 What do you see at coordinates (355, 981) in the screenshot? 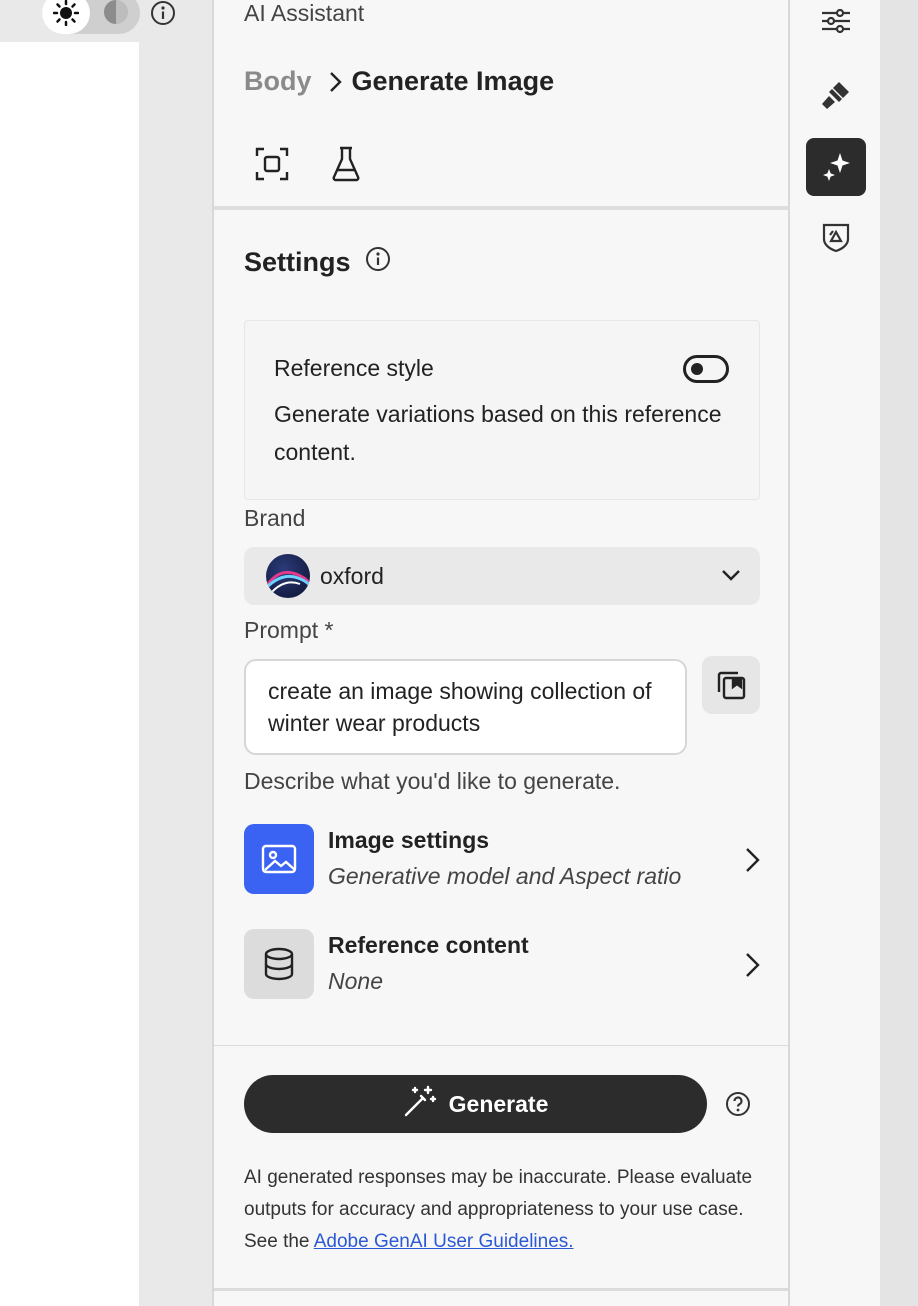
I see `reference-content-subtitle: None` at bounding box center [355, 981].